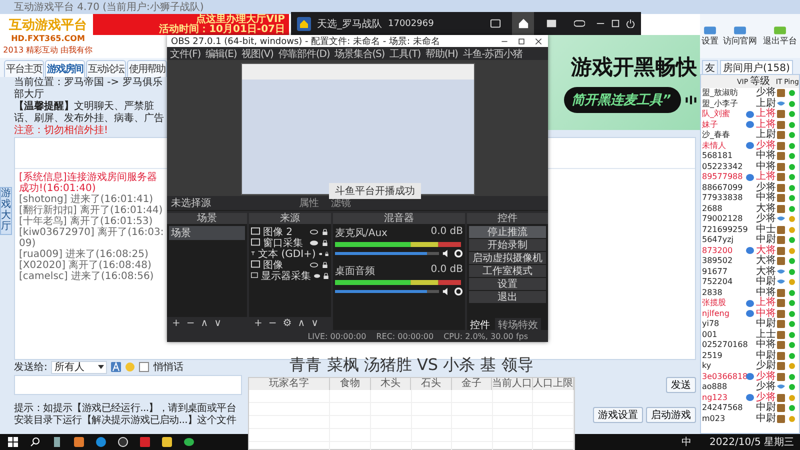 The image size is (800, 450). Describe the element at coordinates (57, 442) in the screenshot. I see `calculator-icon` at that location.